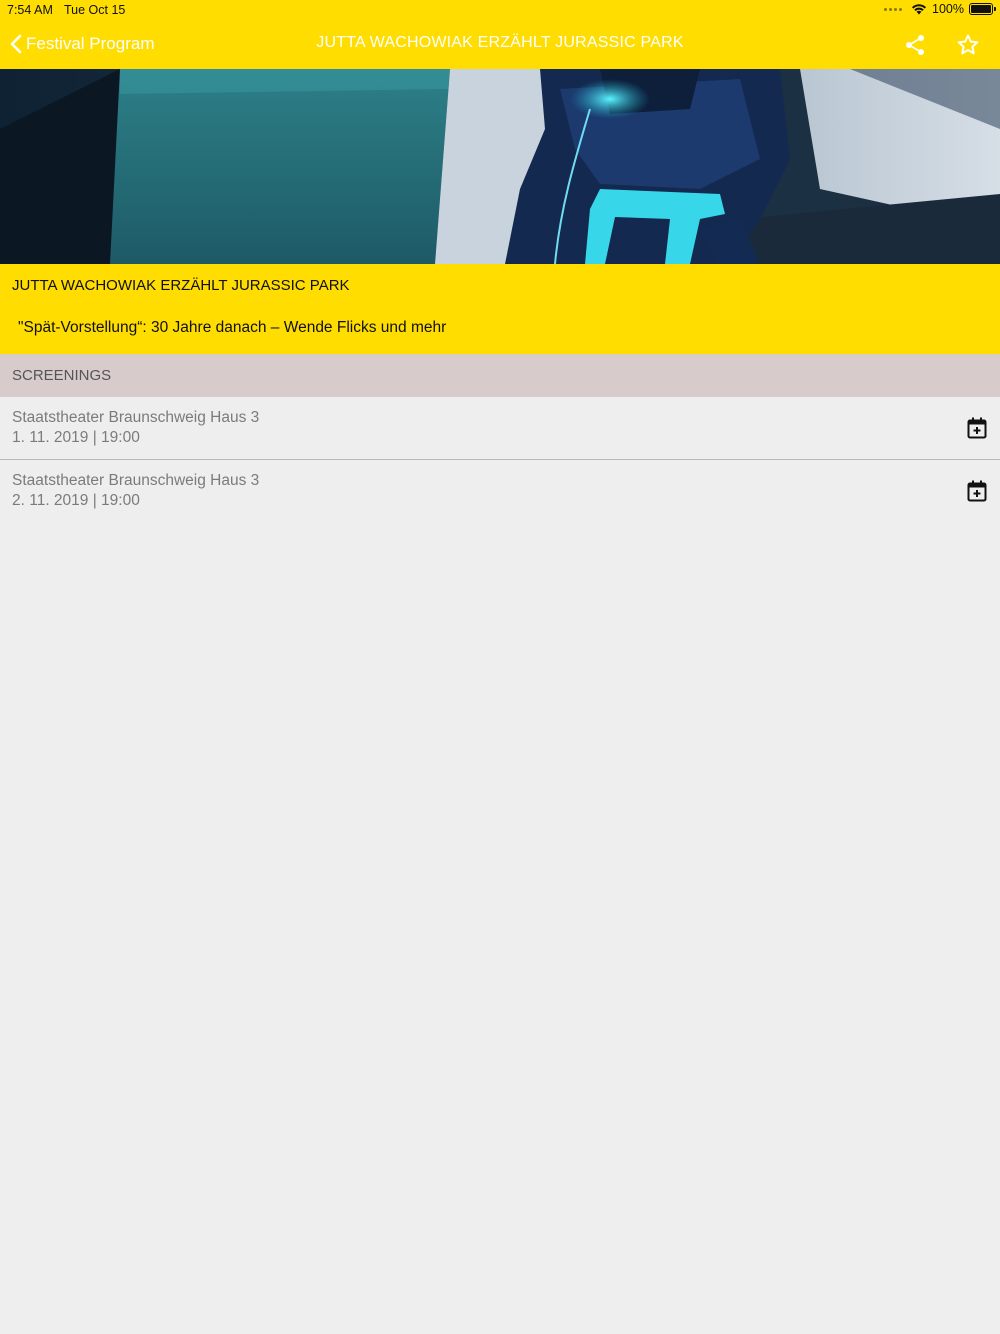  I want to click on back-button: Festival Program, so click(82, 44).